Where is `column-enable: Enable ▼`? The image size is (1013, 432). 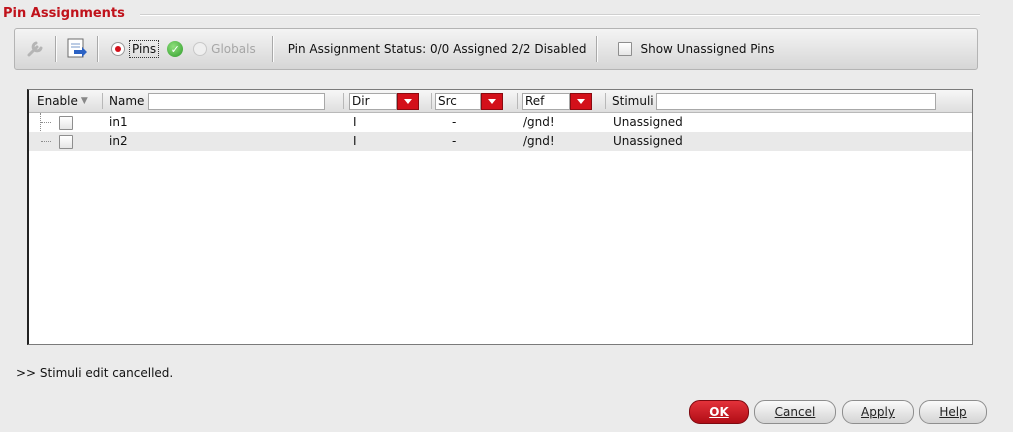 column-enable: Enable ▼ is located at coordinates (62, 101).